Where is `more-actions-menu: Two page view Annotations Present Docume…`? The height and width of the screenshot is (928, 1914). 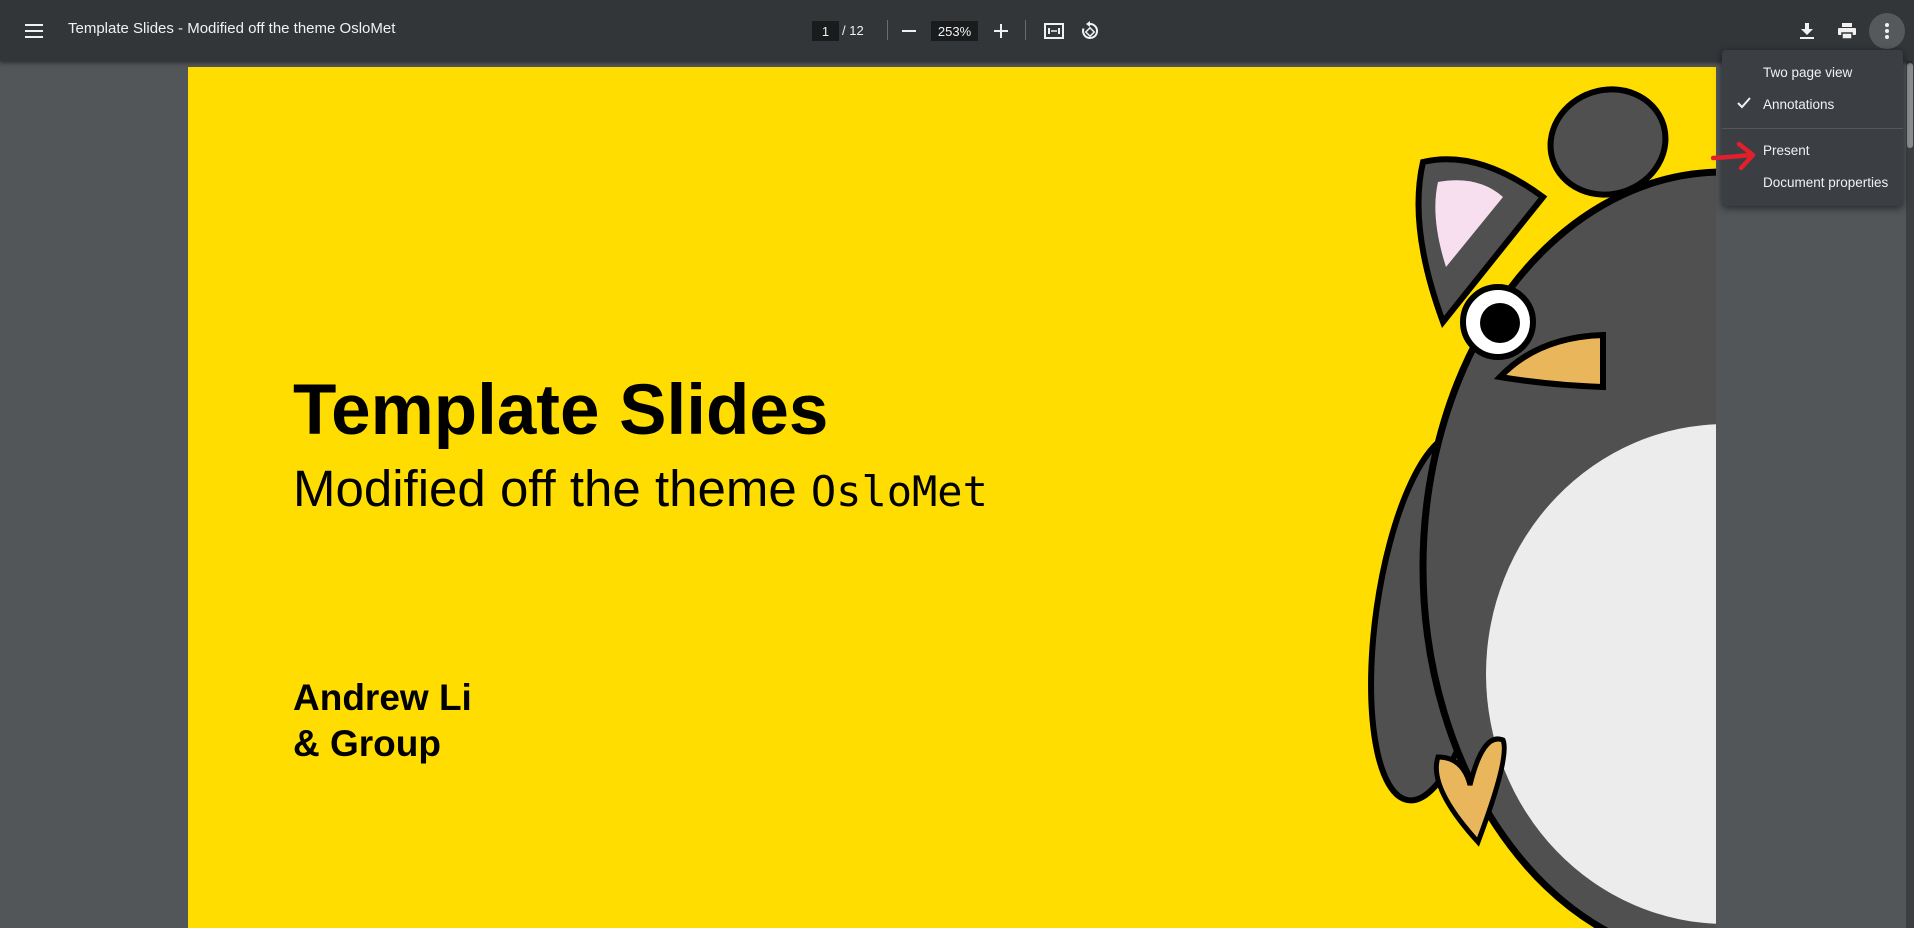 more-actions-menu: Two page view Annotations Present Docume… is located at coordinates (1812, 128).